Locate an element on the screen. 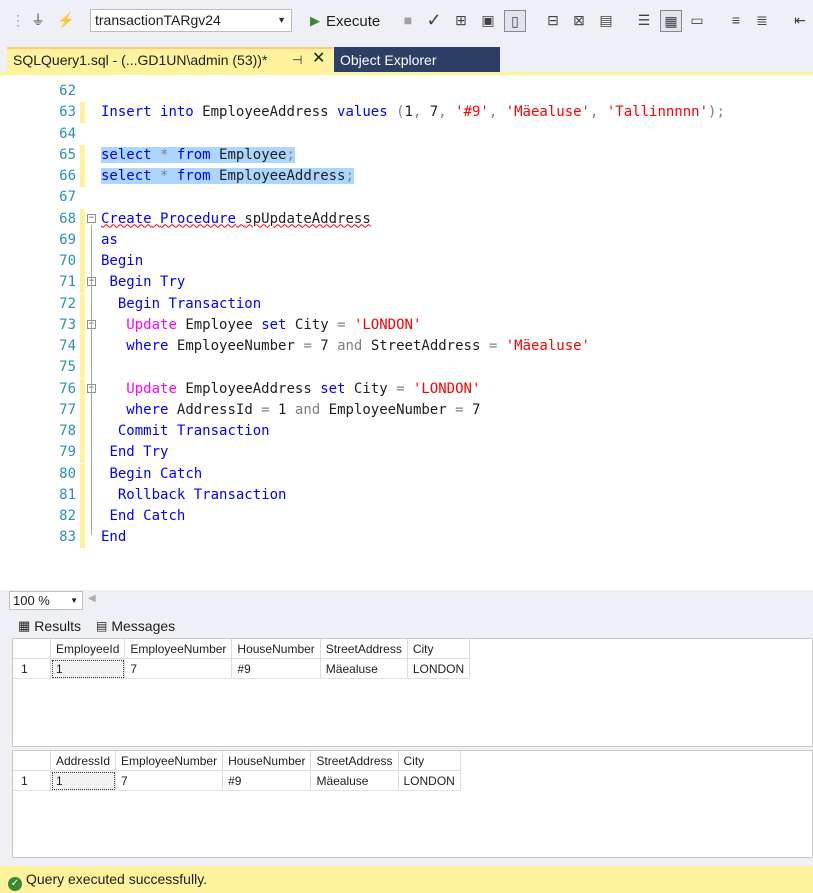  results-to-file2-icon: ▭ is located at coordinates (697, 20).